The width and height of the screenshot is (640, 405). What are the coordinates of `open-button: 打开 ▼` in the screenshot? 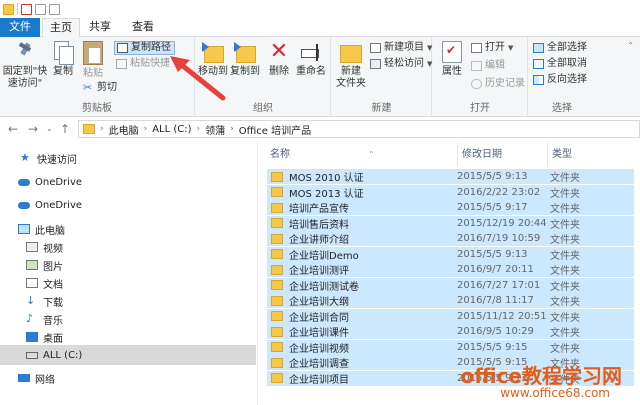 It's located at (492, 48).